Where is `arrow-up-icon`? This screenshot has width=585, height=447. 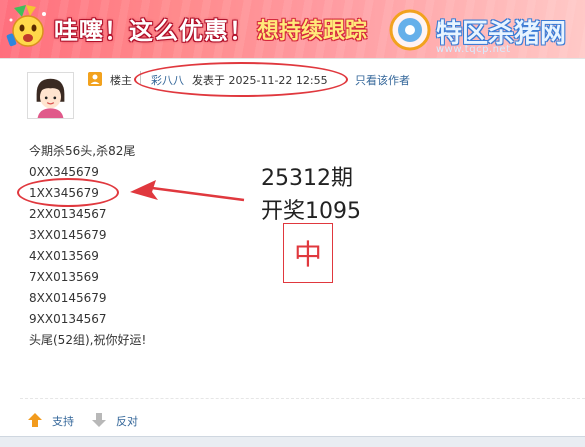
arrow-up-icon is located at coordinates (35, 420).